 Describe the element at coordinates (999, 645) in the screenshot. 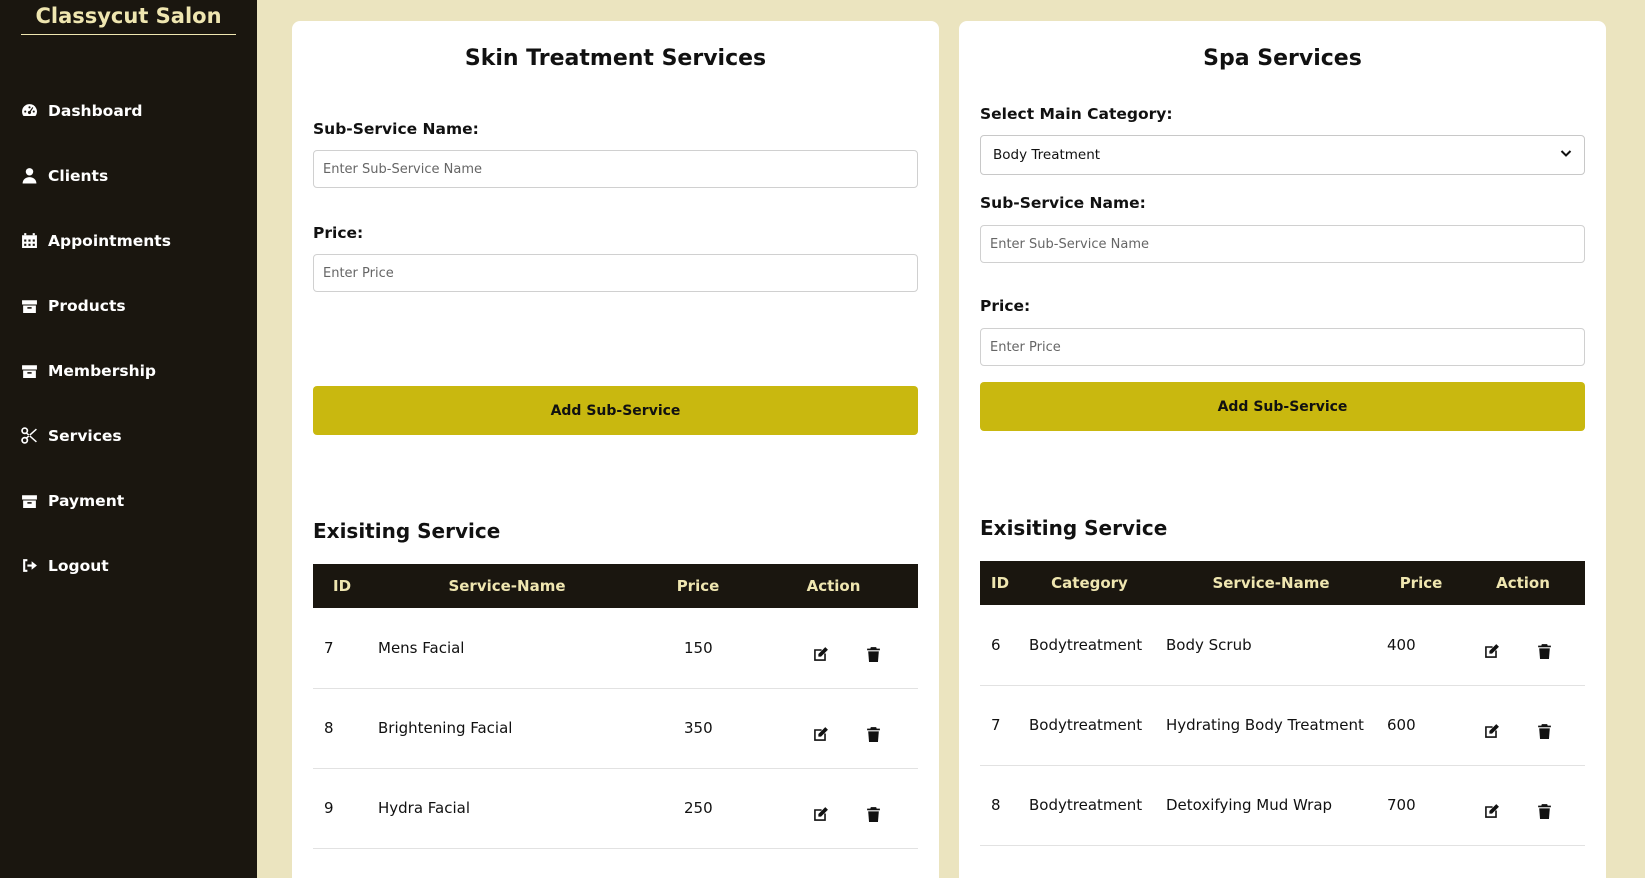

I see `cell-id: 6` at that location.